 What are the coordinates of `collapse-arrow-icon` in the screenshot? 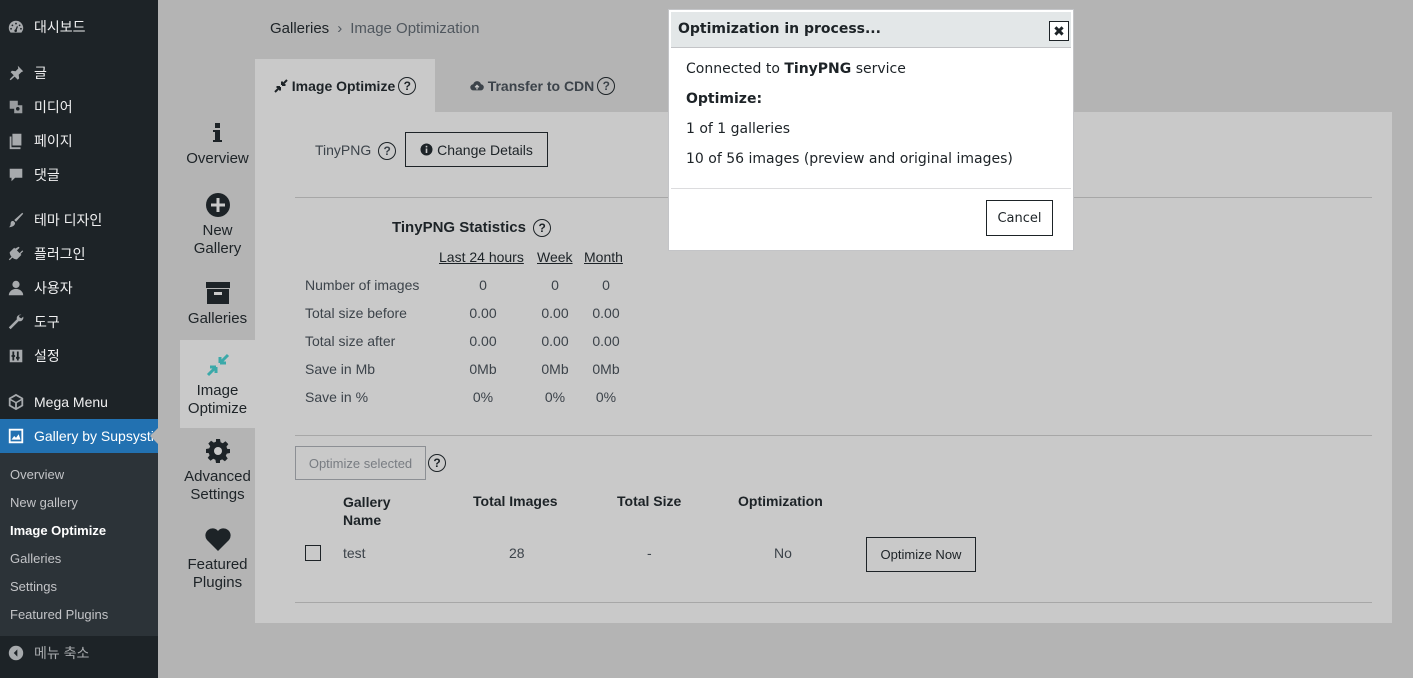 It's located at (16, 653).